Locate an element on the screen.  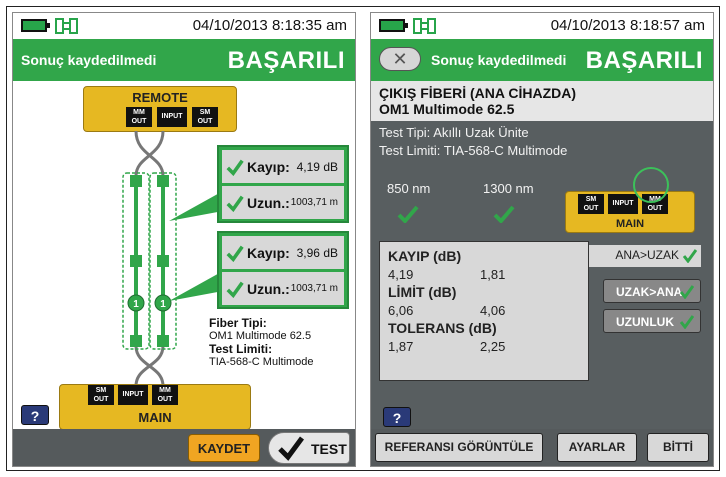
limit-850: 6,06 is located at coordinates (401, 310).